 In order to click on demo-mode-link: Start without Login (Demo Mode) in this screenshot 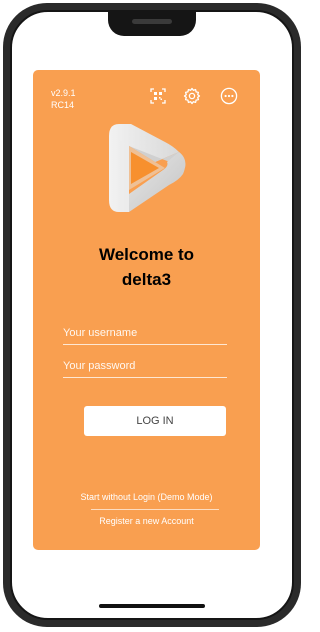, I will do `click(146, 497)`.